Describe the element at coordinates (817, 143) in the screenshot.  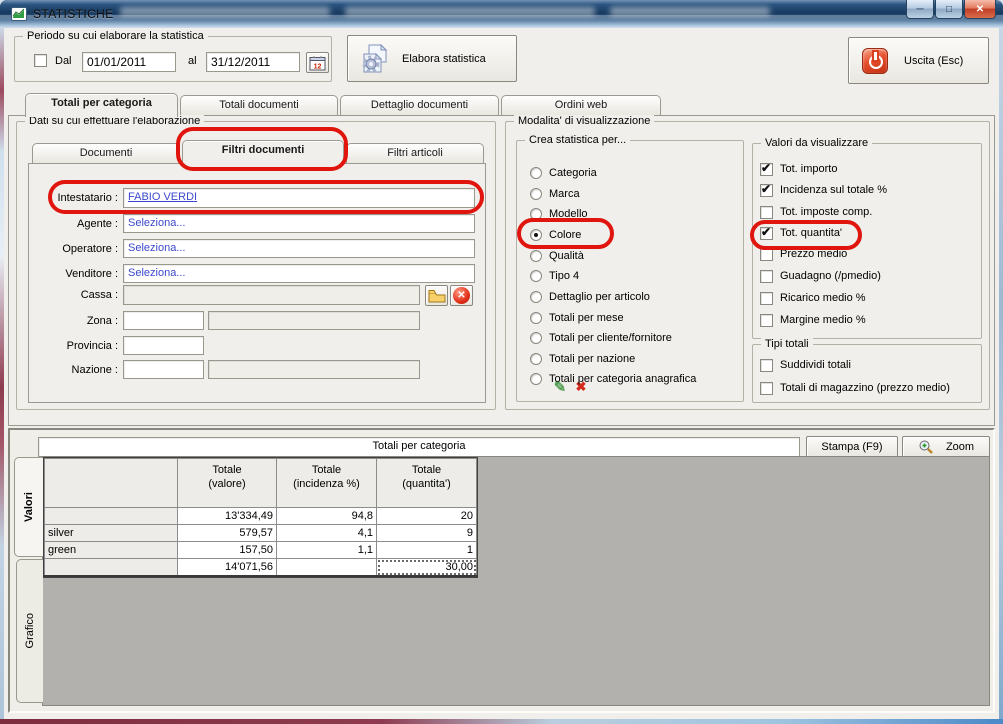
I see `valori-group-label: Valori da visualizzare` at that location.